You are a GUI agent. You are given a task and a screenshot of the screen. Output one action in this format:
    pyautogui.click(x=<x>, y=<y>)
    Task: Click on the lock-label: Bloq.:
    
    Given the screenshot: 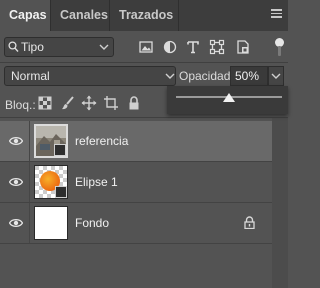 What is the action you would take?
    pyautogui.click(x=20, y=105)
    